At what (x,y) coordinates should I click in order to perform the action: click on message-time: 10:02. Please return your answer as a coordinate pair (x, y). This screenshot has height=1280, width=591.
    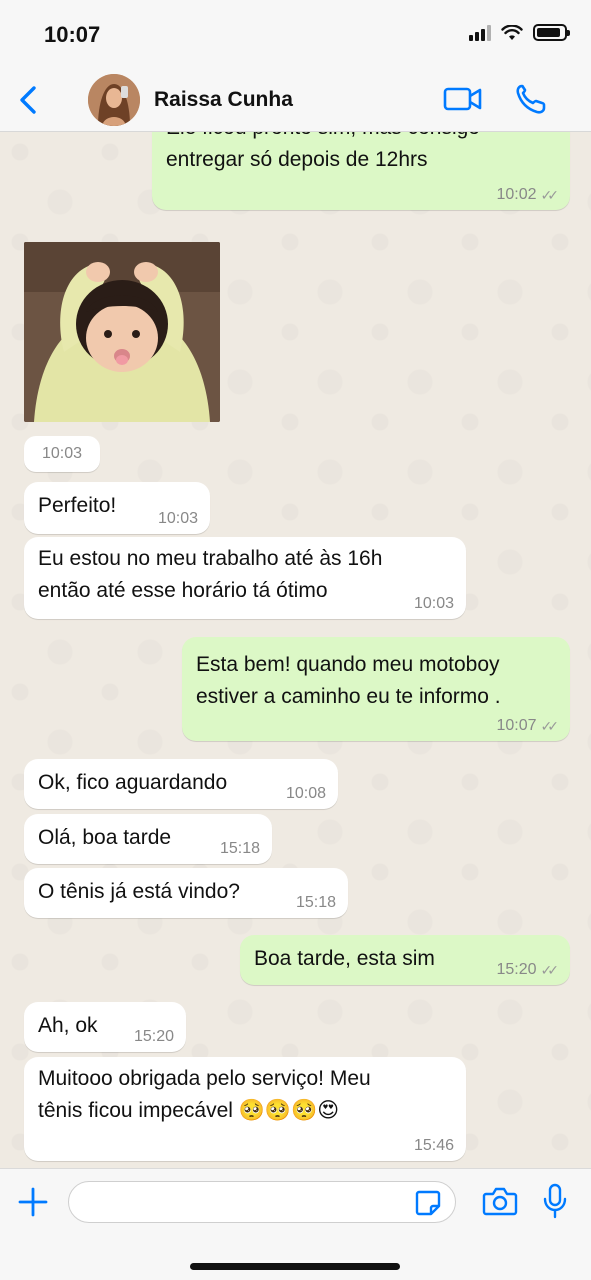
    Looking at the image, I should click on (516, 194).